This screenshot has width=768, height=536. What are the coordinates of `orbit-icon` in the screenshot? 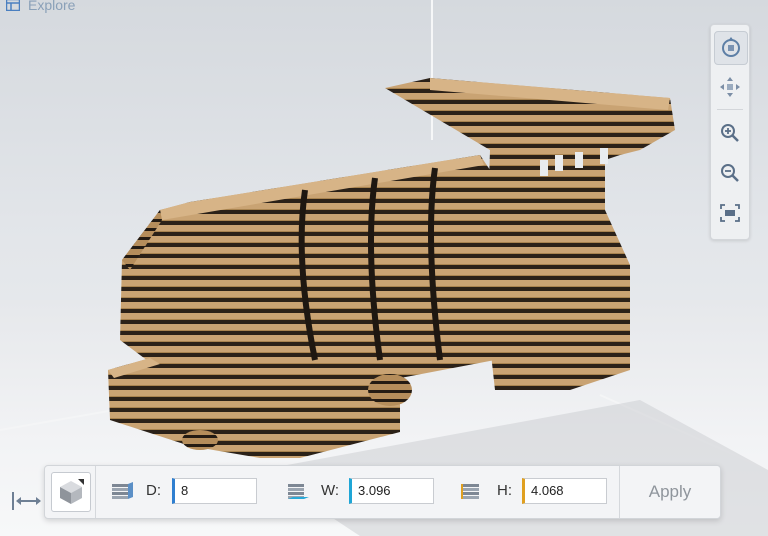 It's located at (731, 47).